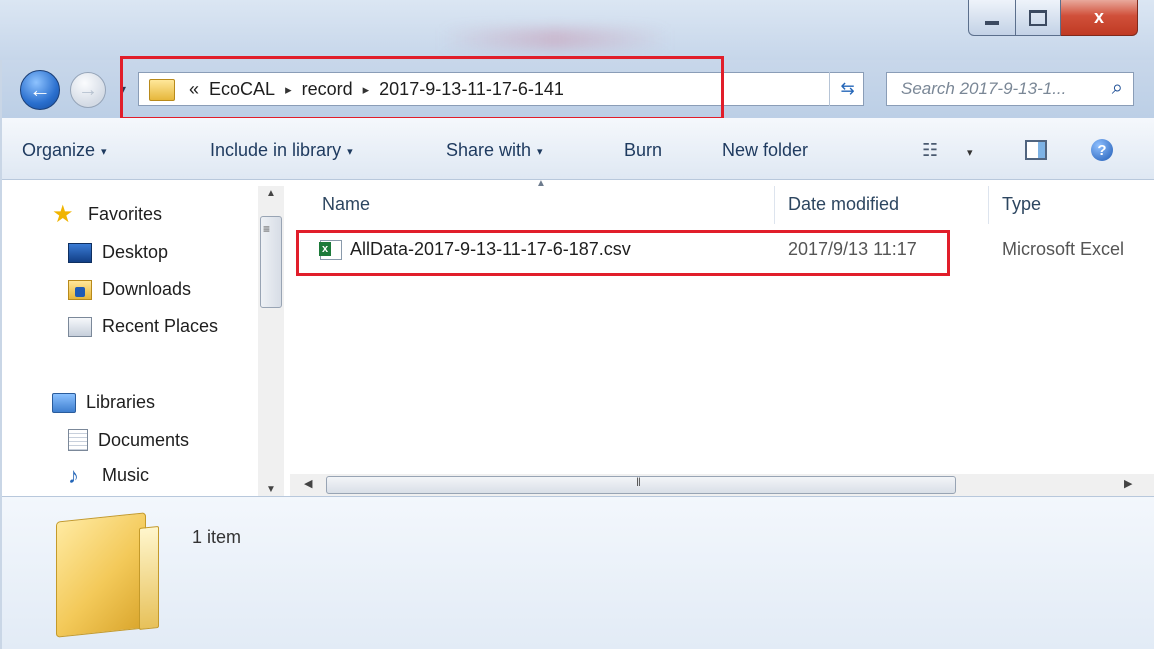  I want to click on column-header-date-modified: Date modified, so click(843, 204).